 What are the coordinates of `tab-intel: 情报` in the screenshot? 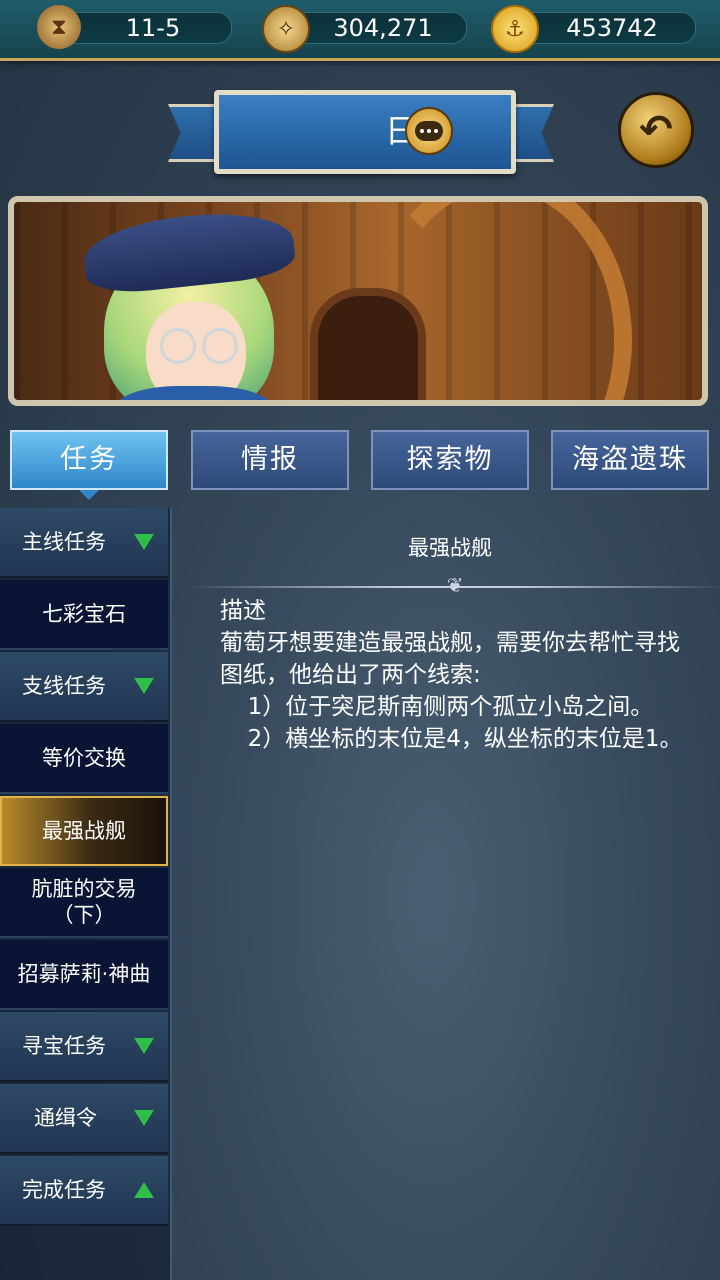 It's located at (270, 460).